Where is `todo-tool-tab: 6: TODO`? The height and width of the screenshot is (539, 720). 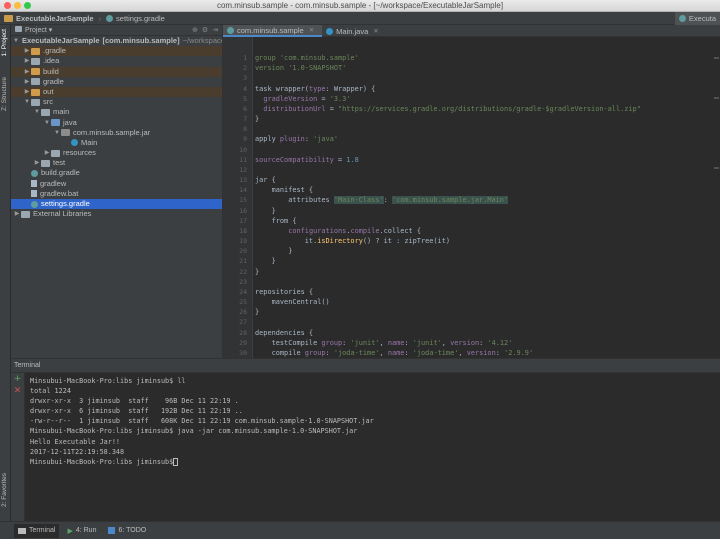 todo-tool-tab: 6: TODO is located at coordinates (127, 531).